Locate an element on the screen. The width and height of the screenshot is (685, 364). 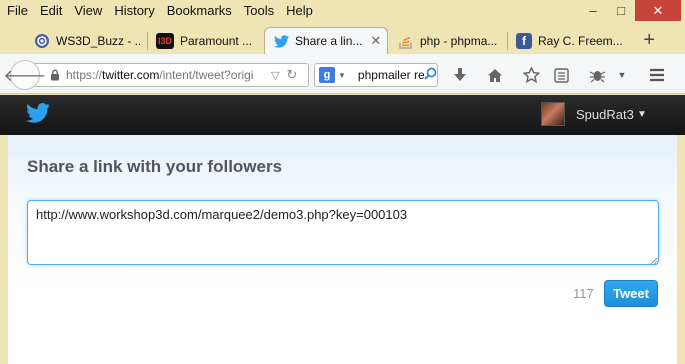
menu-edit: Edit is located at coordinates (50, 11).